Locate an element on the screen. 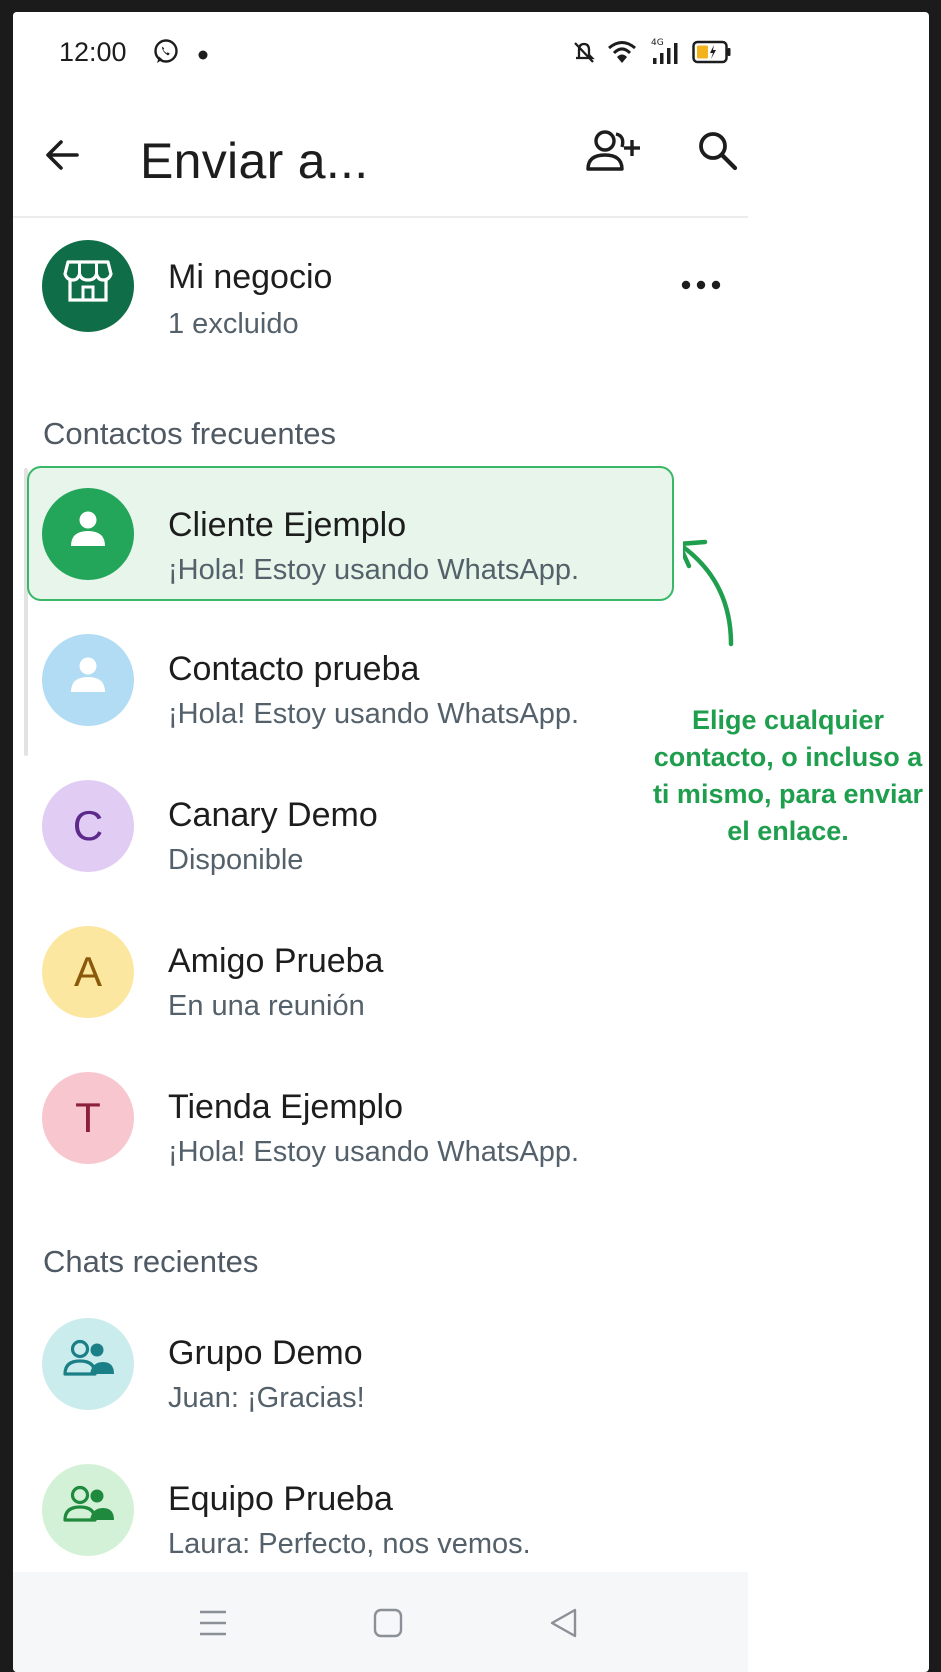  contact-name: Amigo Prueba is located at coordinates (276, 961).